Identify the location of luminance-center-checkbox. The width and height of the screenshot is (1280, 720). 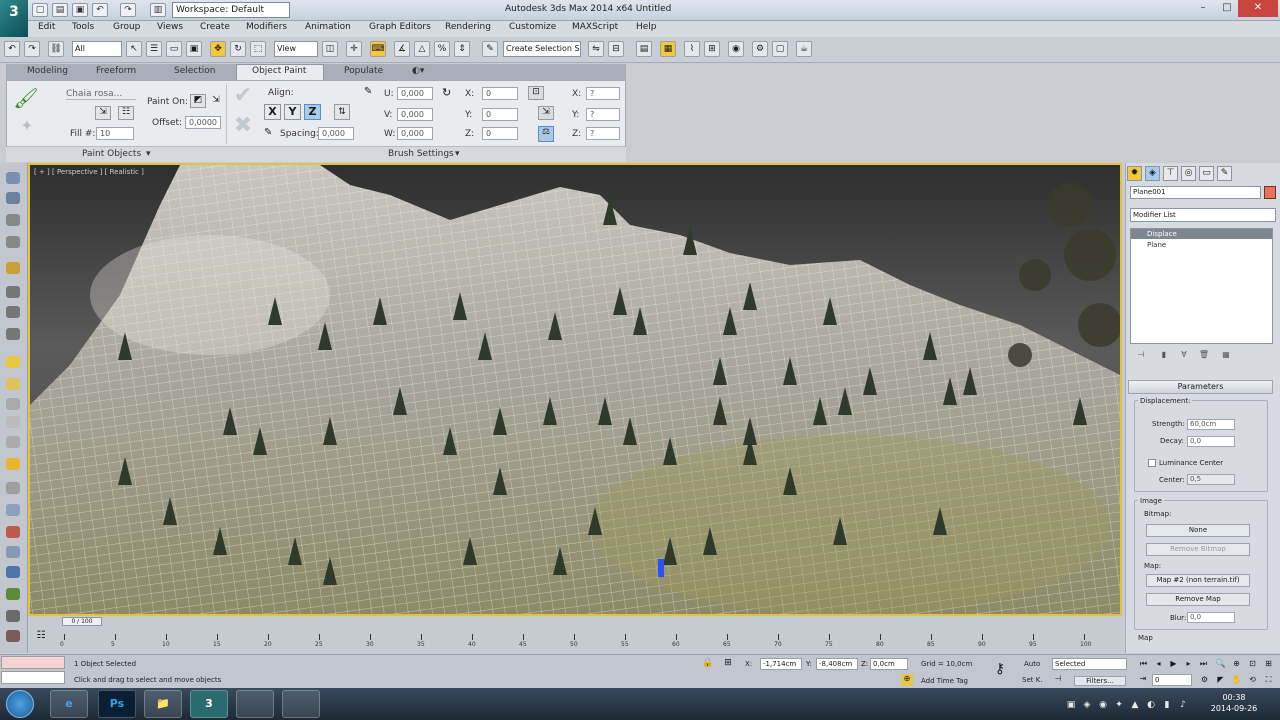
(1152, 463).